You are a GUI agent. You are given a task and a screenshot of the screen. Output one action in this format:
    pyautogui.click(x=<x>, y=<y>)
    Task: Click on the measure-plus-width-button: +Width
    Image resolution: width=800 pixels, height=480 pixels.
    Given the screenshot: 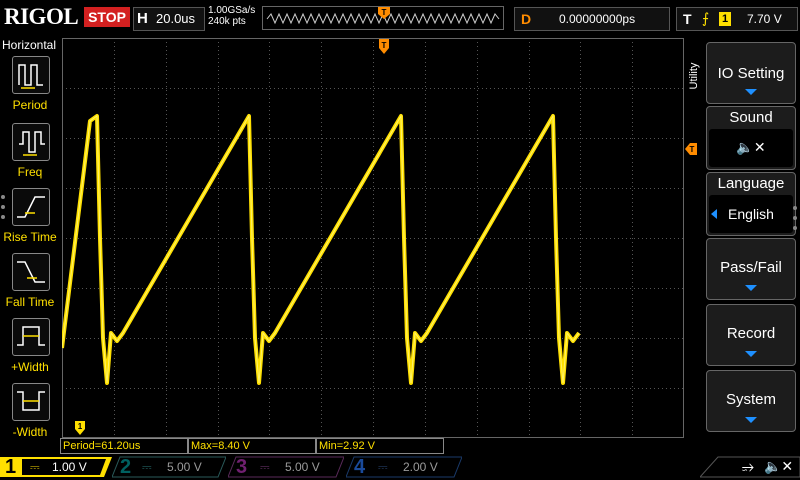 What is the action you would take?
    pyautogui.click(x=30, y=349)
    